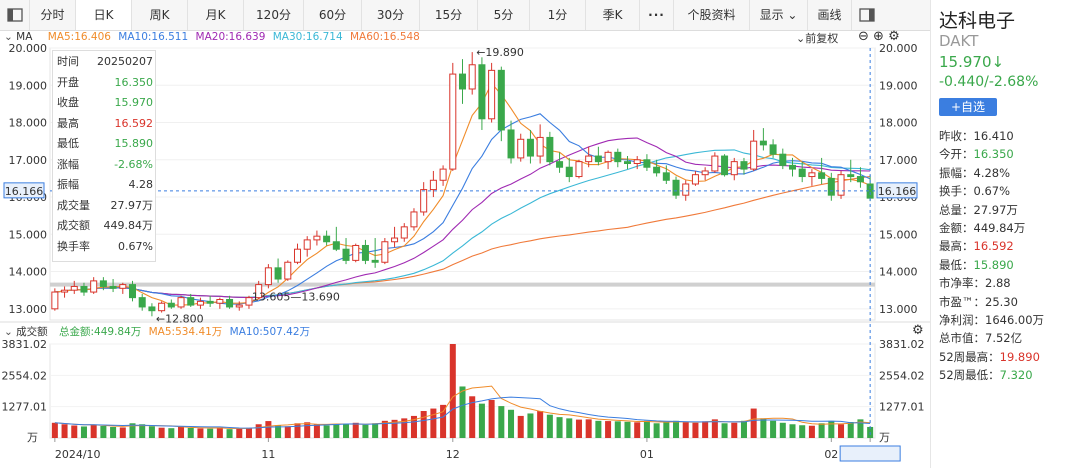  Describe the element at coordinates (462, 284) in the screenshot. I see `support-band` at that location.